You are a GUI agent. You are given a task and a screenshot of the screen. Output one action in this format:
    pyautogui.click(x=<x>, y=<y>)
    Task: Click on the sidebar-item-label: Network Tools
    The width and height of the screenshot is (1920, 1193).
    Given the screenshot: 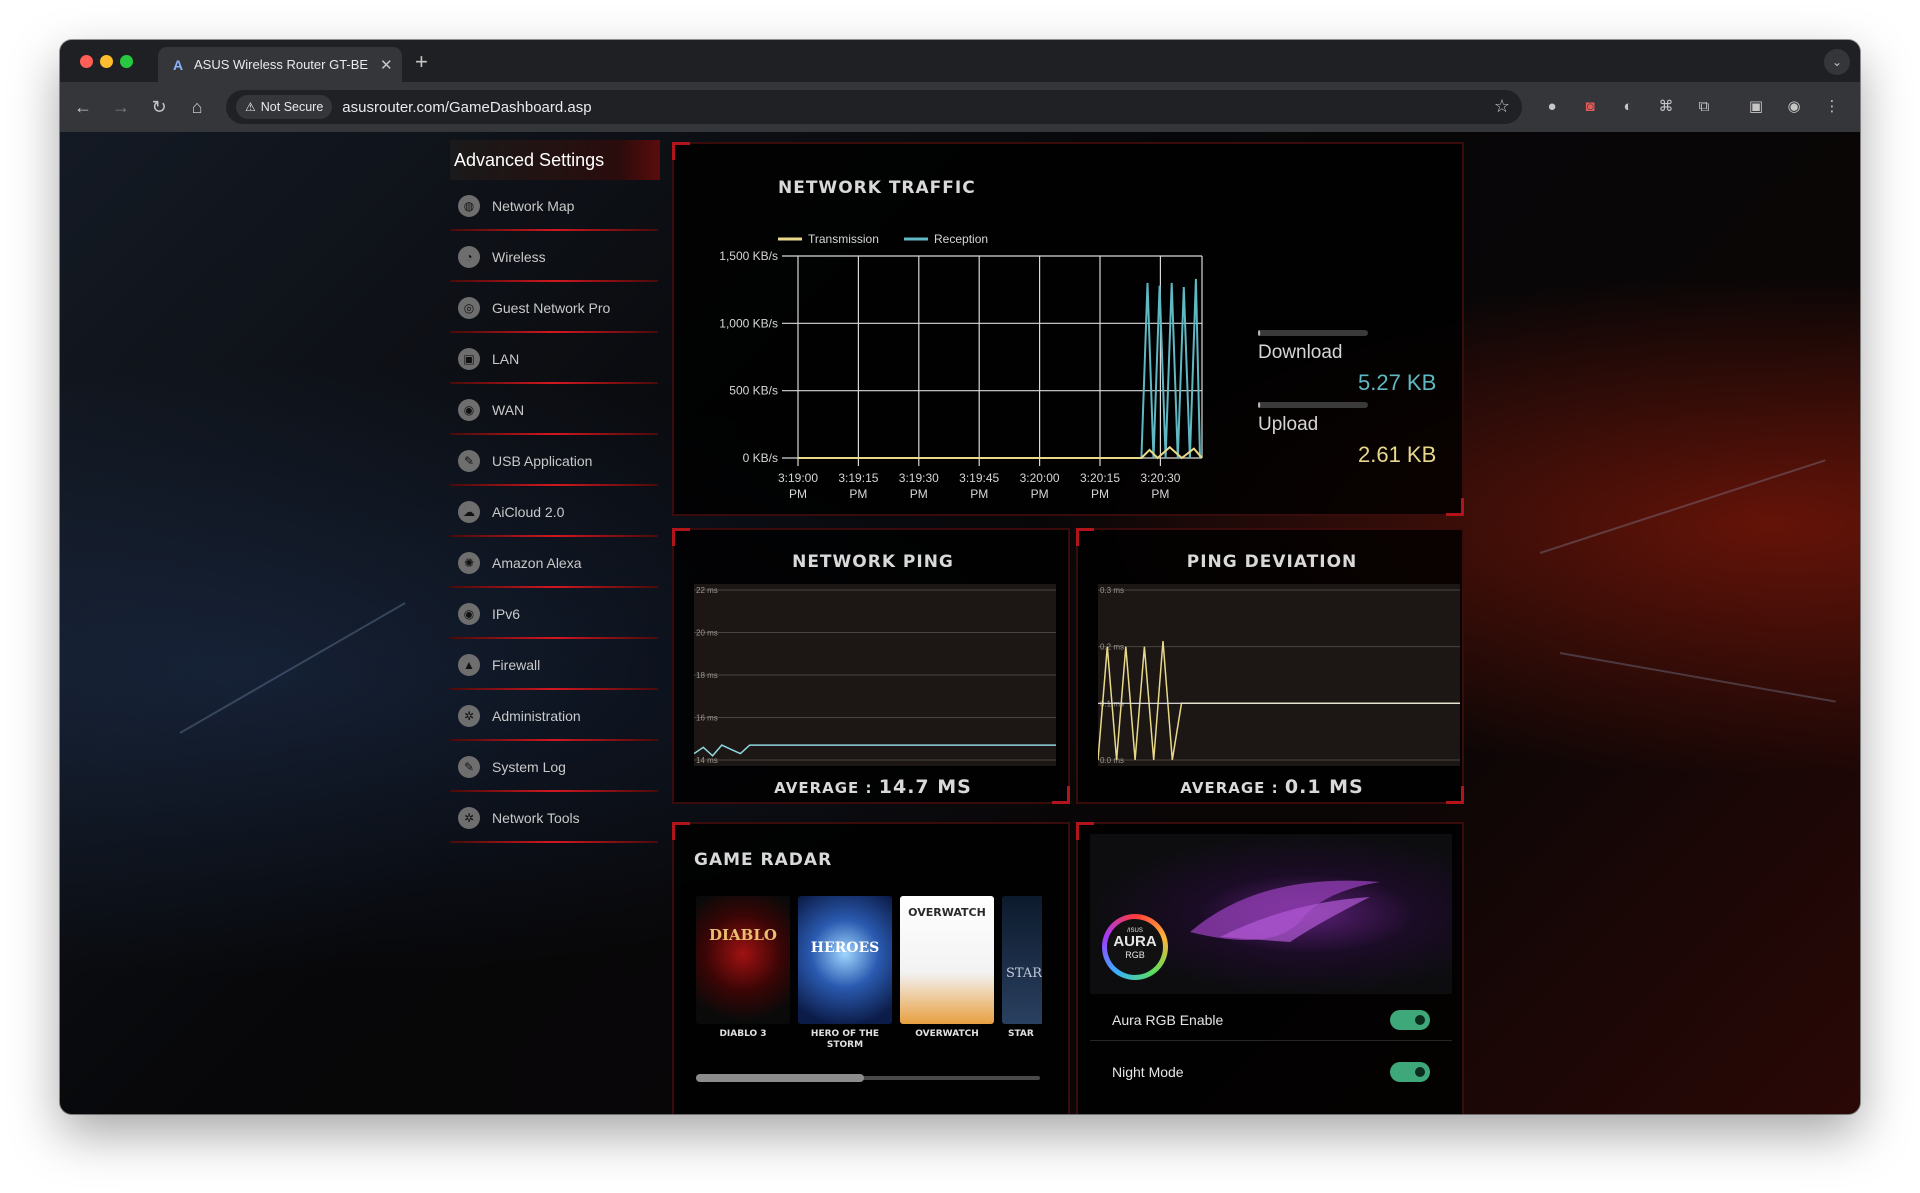 What is the action you would take?
    pyautogui.click(x=536, y=817)
    